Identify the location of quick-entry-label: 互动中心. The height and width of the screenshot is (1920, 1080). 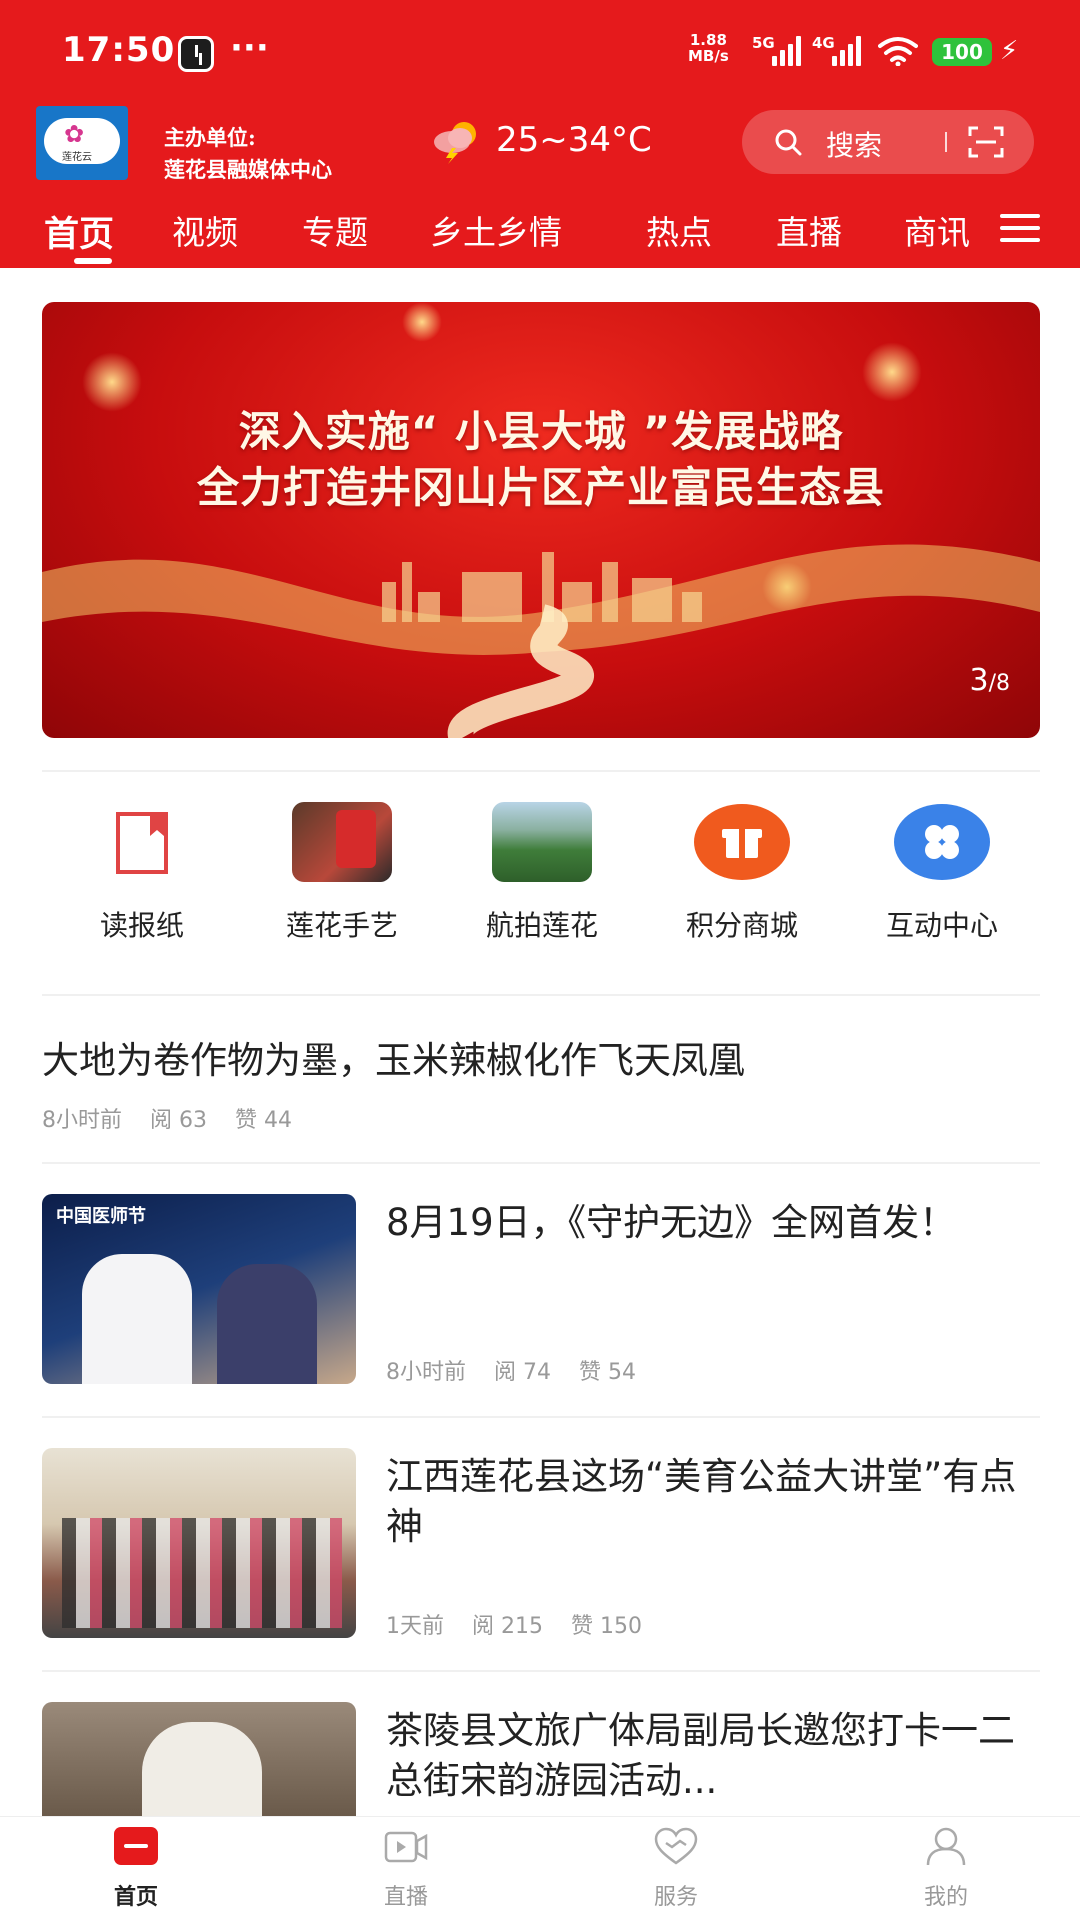
(941, 925).